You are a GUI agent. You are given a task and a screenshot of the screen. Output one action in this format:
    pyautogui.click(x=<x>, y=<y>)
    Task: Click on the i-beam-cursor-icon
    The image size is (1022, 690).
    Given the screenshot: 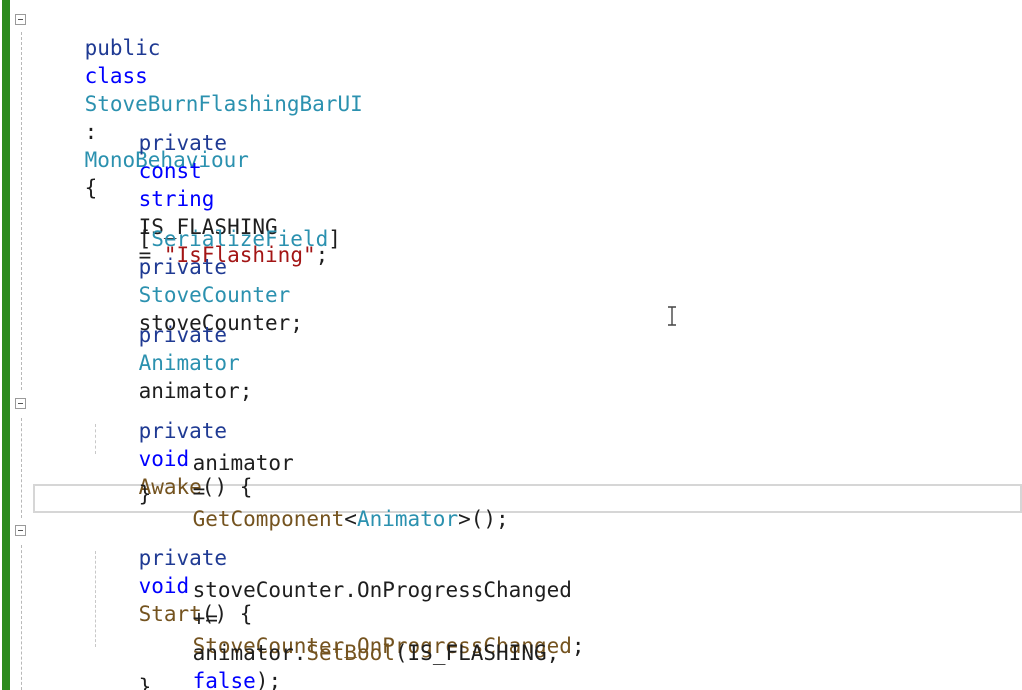 What is the action you would take?
    pyautogui.click(x=672, y=316)
    